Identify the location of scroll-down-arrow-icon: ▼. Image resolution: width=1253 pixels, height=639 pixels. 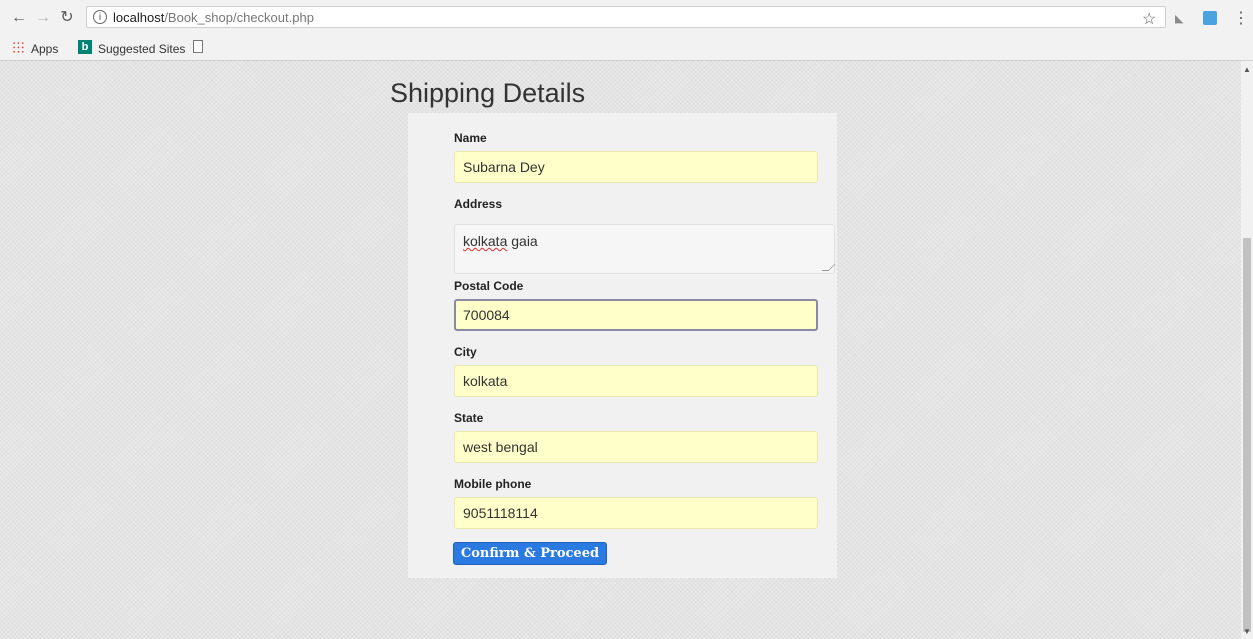
(1247, 631).